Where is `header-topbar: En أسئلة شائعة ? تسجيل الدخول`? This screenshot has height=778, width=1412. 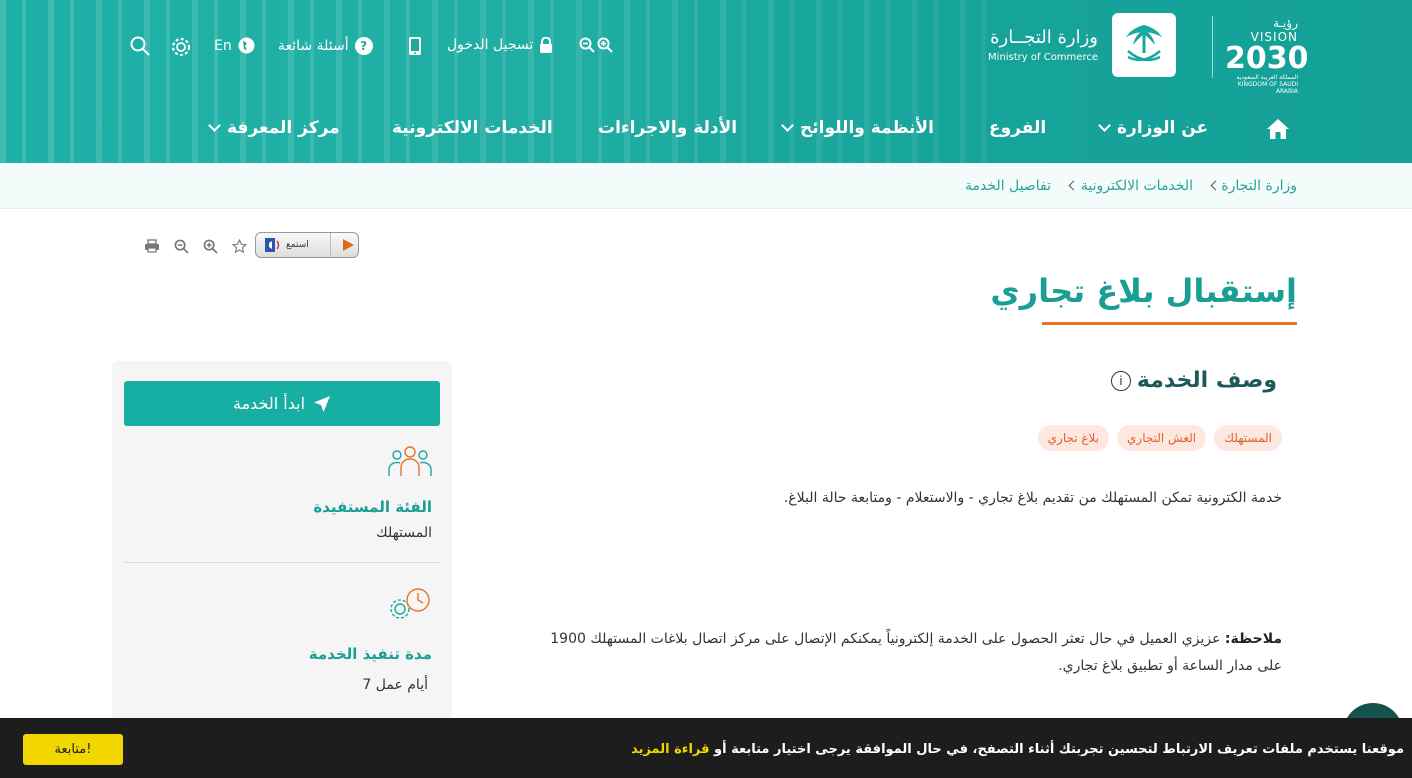 header-topbar: En أسئلة شائعة ? تسجيل الدخول is located at coordinates (706, 48).